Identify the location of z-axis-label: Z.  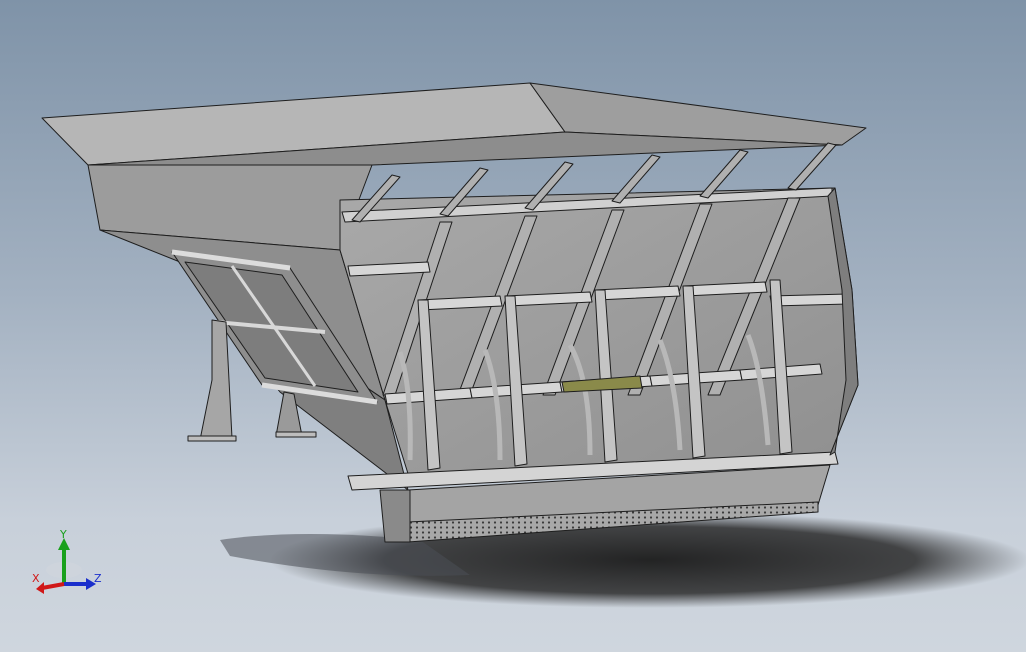
(98, 578).